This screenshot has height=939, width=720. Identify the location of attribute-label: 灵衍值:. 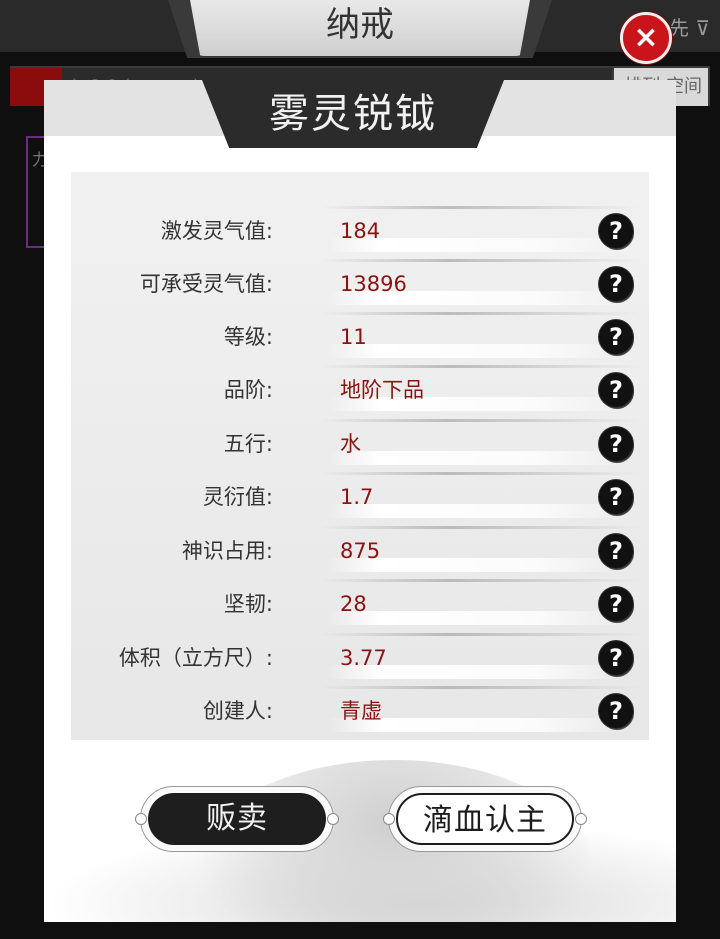
(237, 497).